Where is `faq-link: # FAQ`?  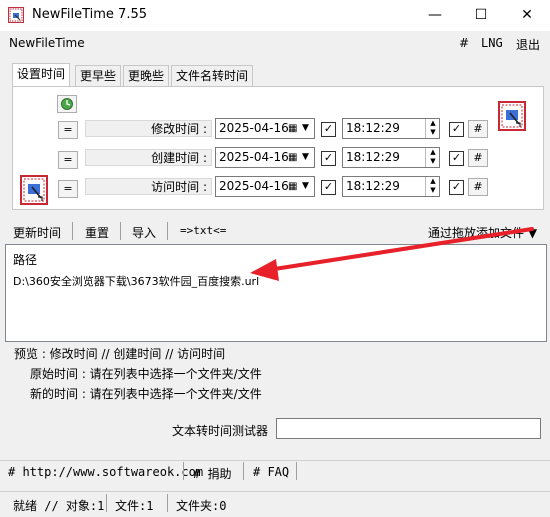
faq-link: # FAQ is located at coordinates (271, 472).